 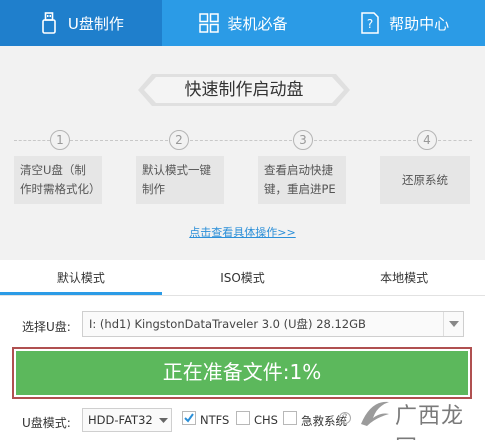 I want to click on step-1-box: 清空U盘（制作时需格式化）, so click(x=58, y=180).